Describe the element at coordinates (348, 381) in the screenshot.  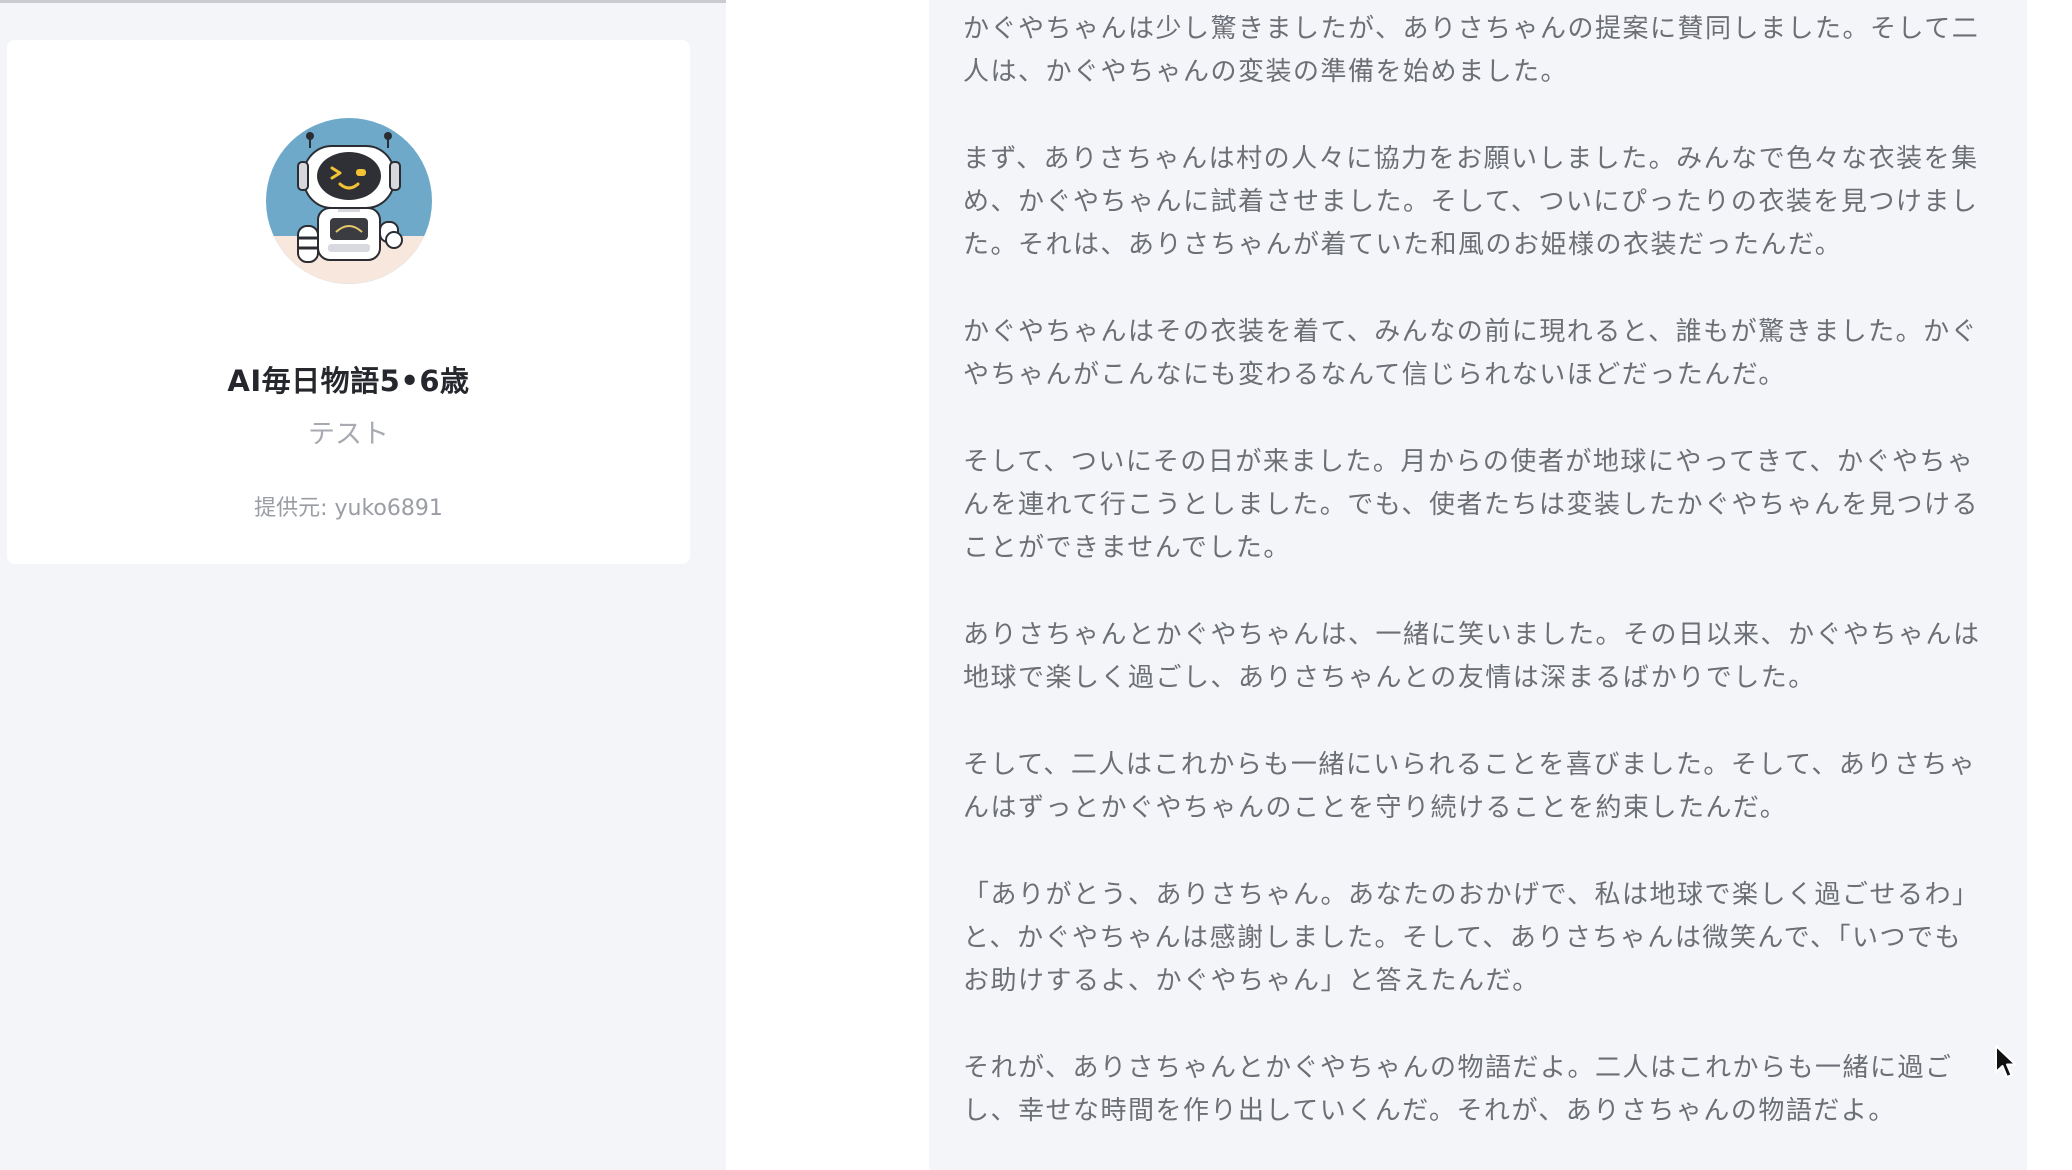
I see `bot-name: AI毎日物語5•6歳` at that location.